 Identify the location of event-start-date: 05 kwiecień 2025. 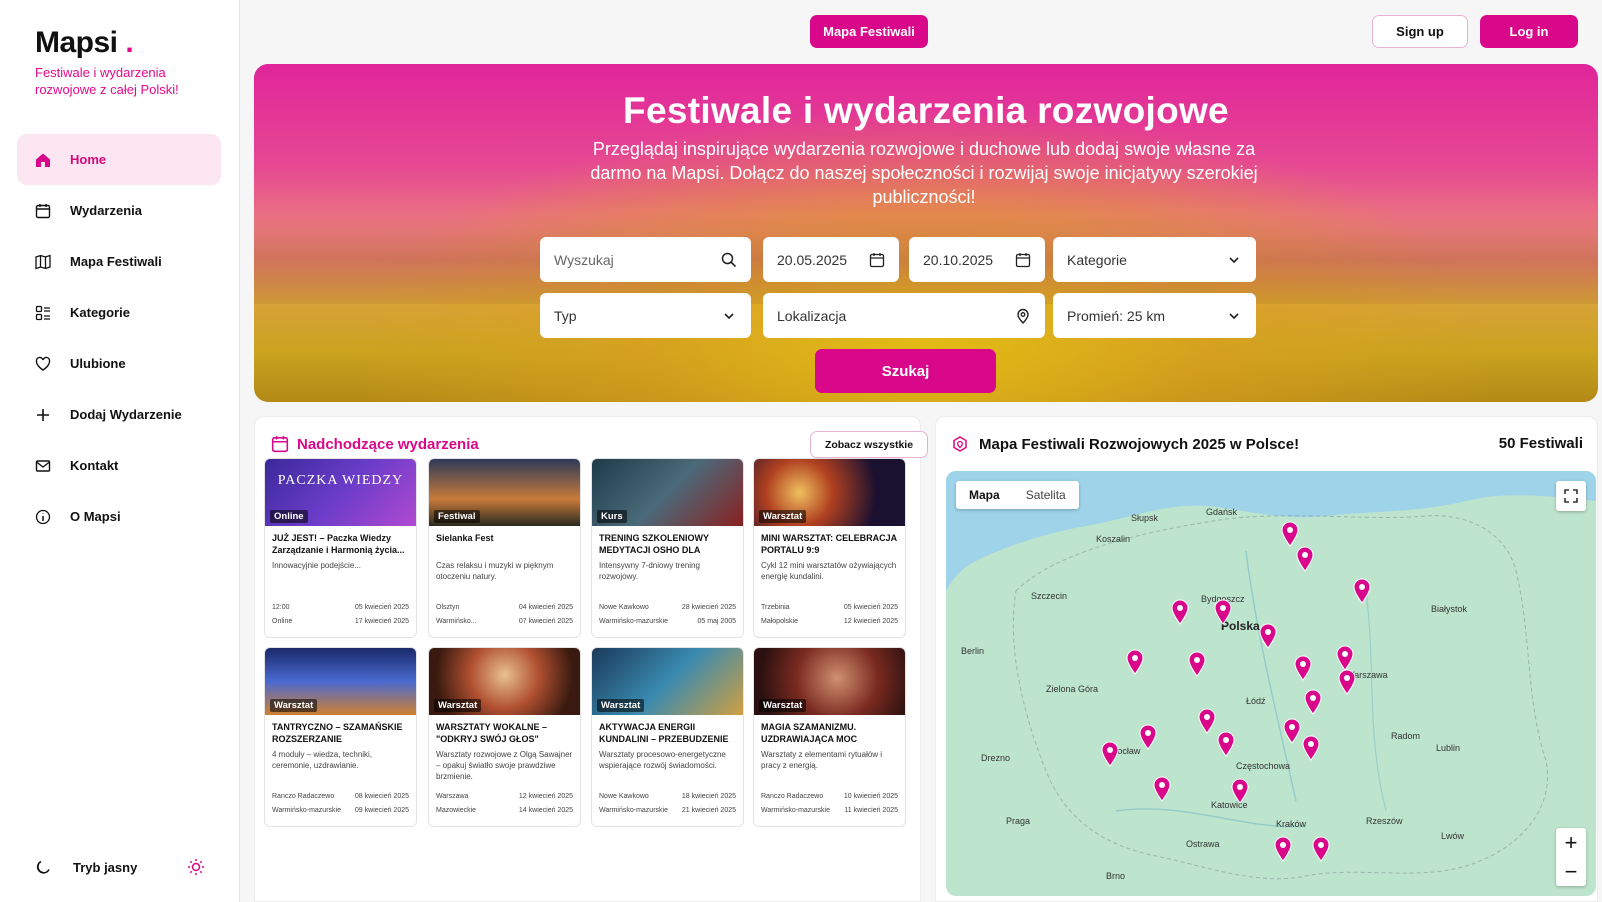
(381, 607).